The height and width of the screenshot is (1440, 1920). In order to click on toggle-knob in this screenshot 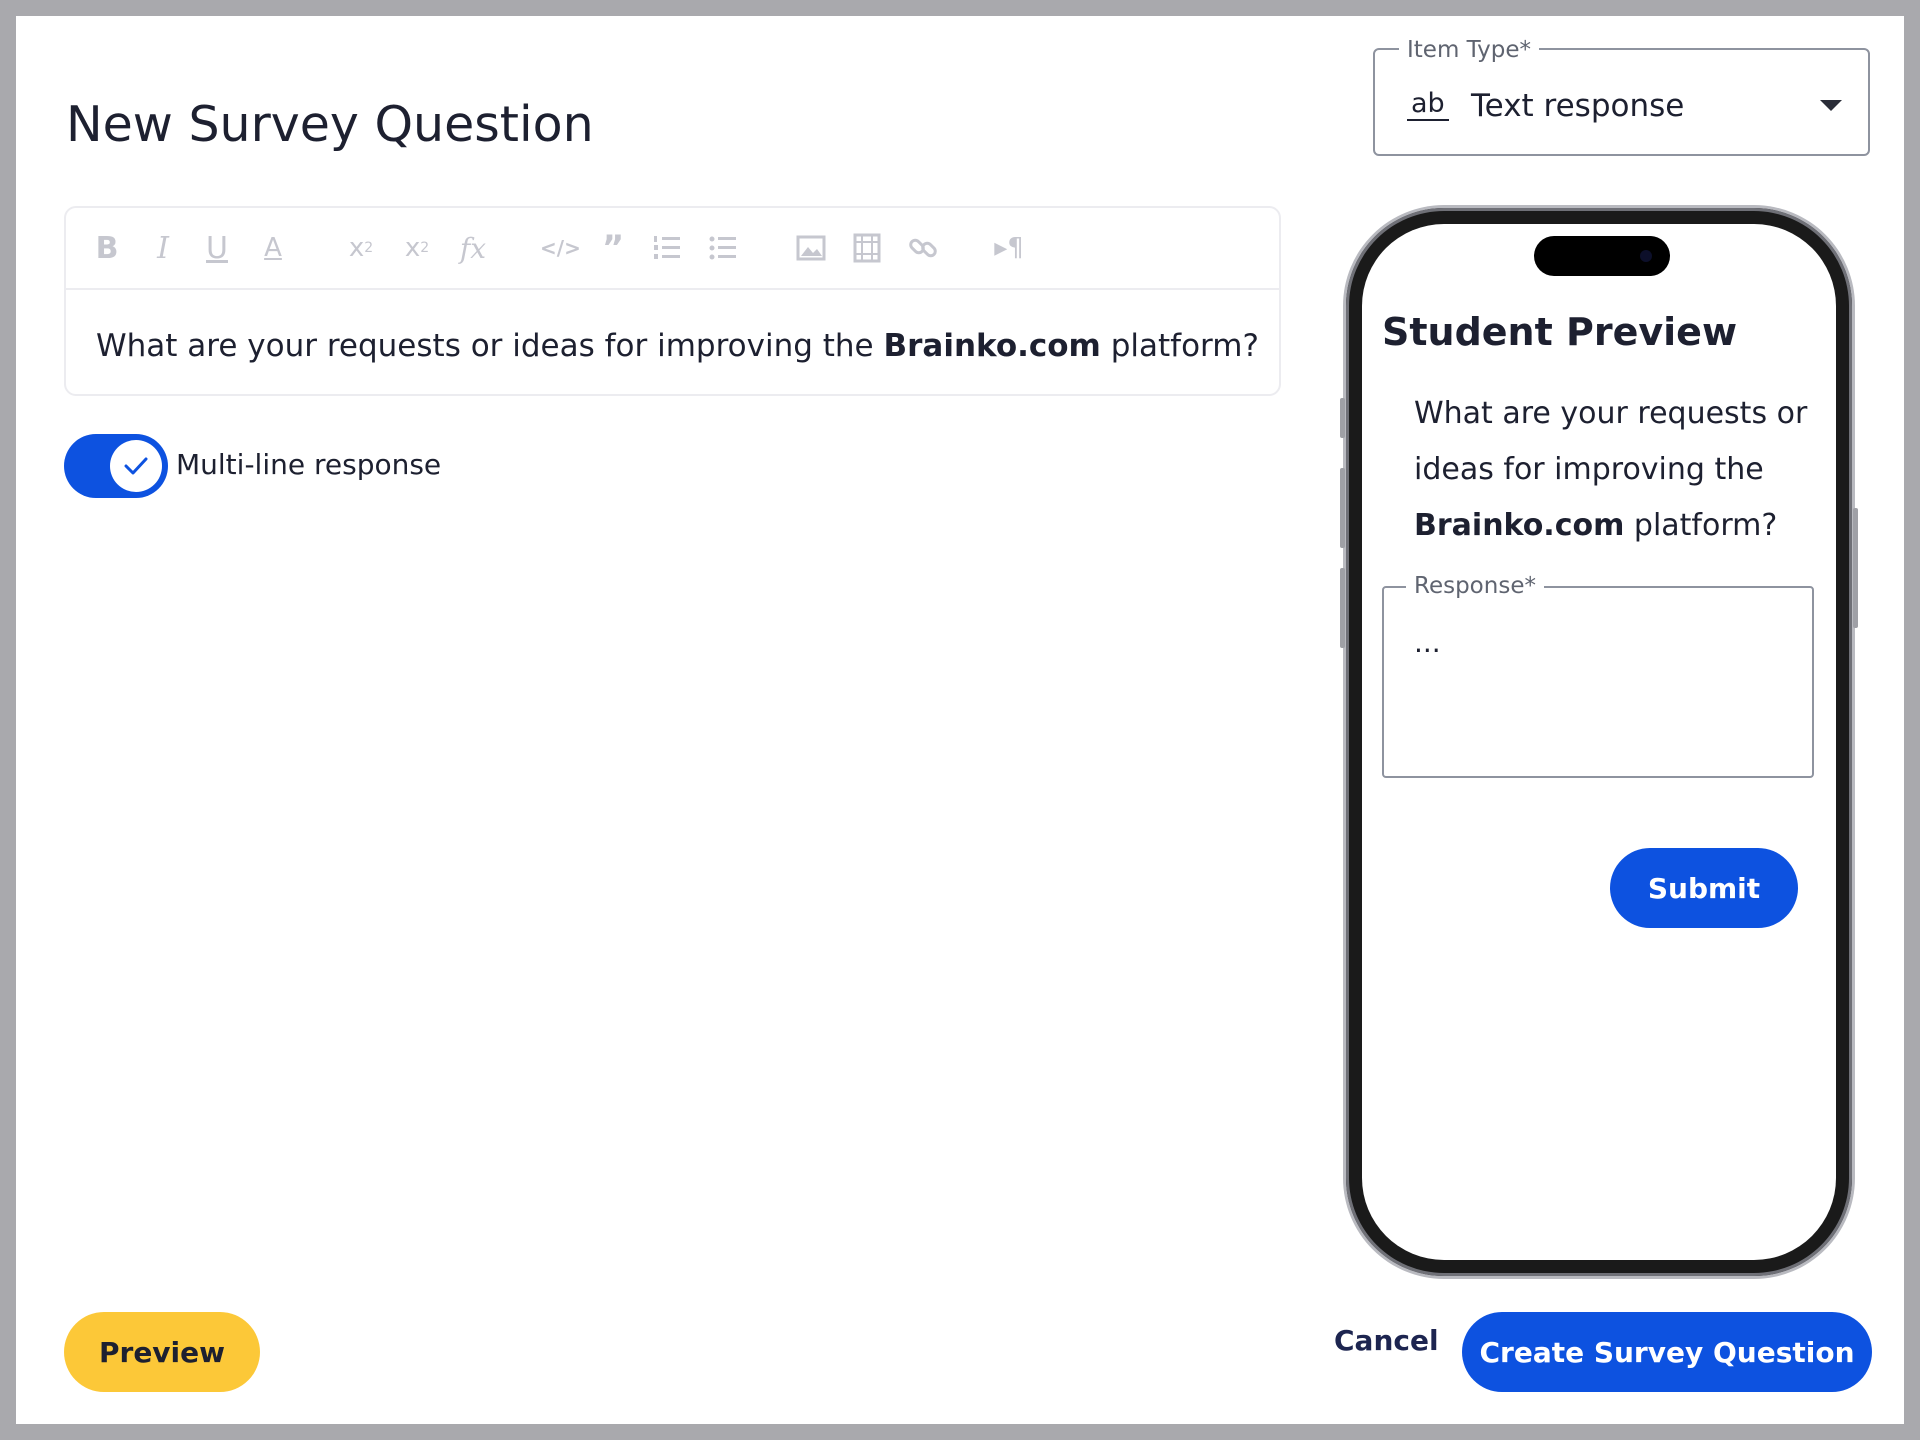, I will do `click(136, 466)`.